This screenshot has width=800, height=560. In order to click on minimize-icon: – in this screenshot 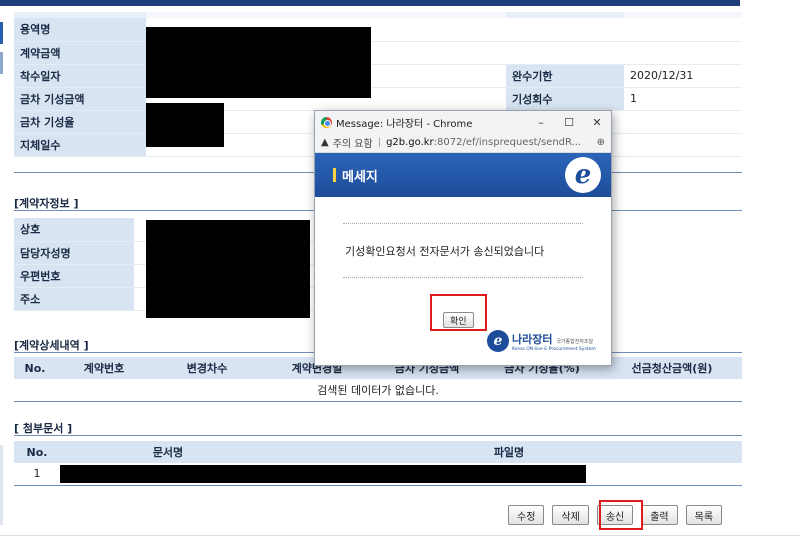, I will do `click(541, 122)`.